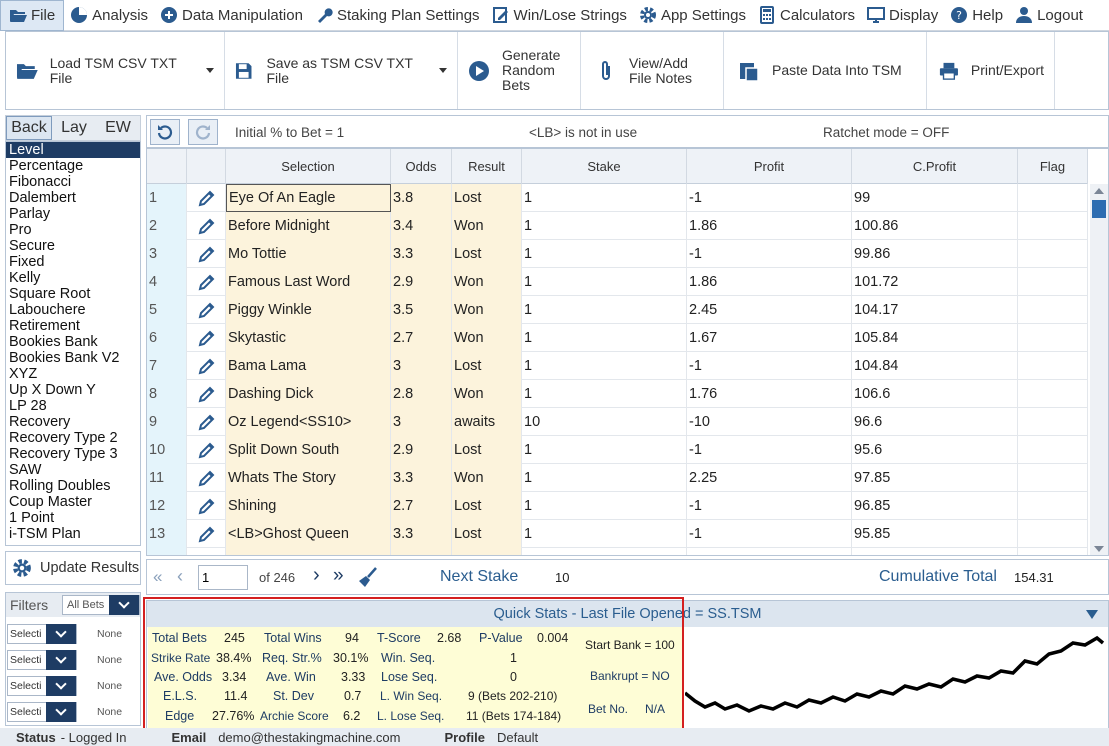 The image size is (1109, 746). What do you see at coordinates (617, 450) in the screenshot?
I see `table-row: 10 Split Down South 2.9 Lost 1 -1 95.6` at bounding box center [617, 450].